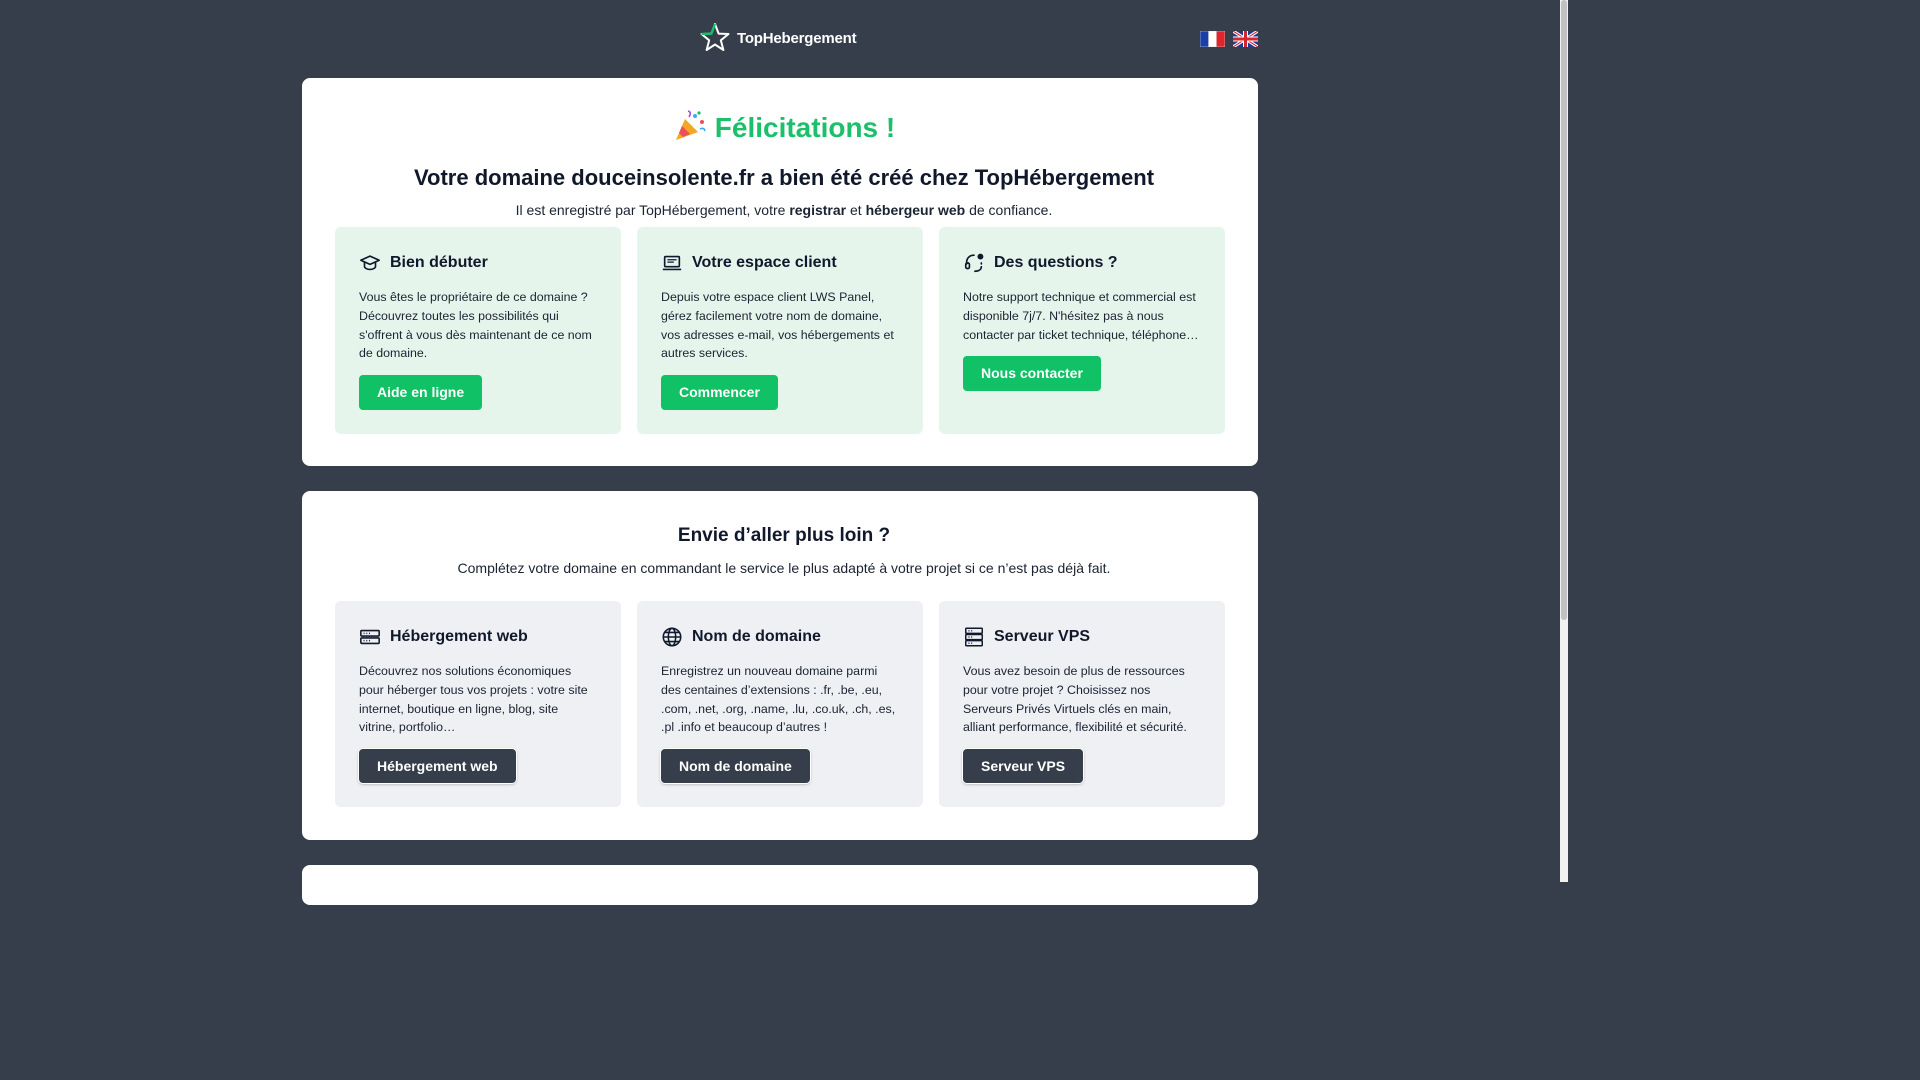 Image resolution: width=1920 pixels, height=1080 pixels. Describe the element at coordinates (672, 263) in the screenshot. I see `laptop-icon` at that location.